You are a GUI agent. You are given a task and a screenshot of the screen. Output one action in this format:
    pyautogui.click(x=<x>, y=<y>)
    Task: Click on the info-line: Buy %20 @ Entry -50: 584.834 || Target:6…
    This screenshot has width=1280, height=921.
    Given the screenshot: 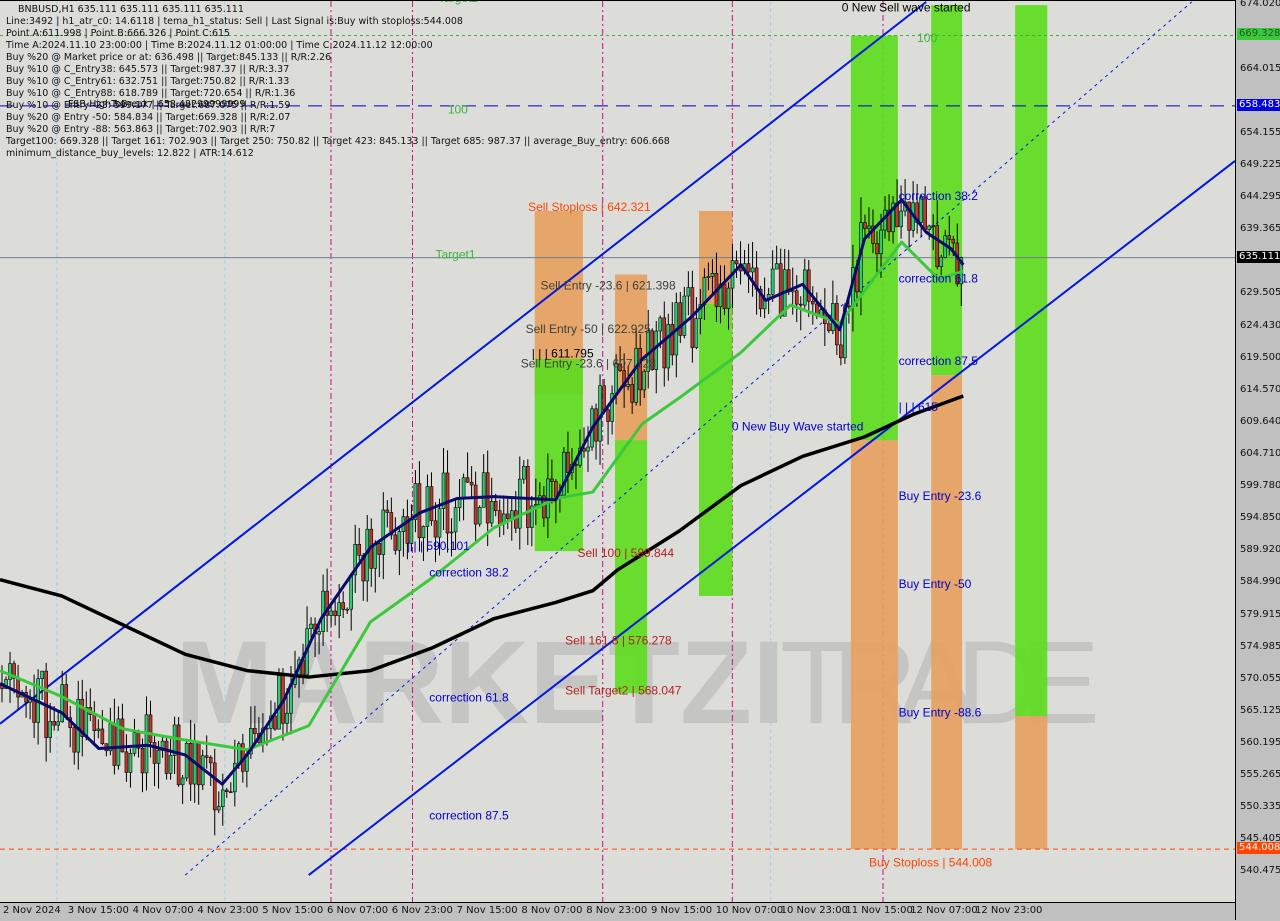 What is the action you would take?
    pyautogui.click(x=148, y=117)
    